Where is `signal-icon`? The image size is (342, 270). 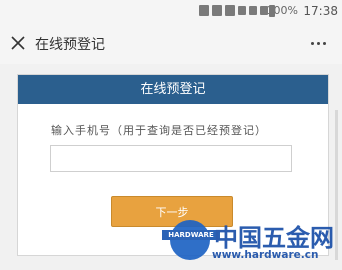
signal-icon is located at coordinates (253, 10).